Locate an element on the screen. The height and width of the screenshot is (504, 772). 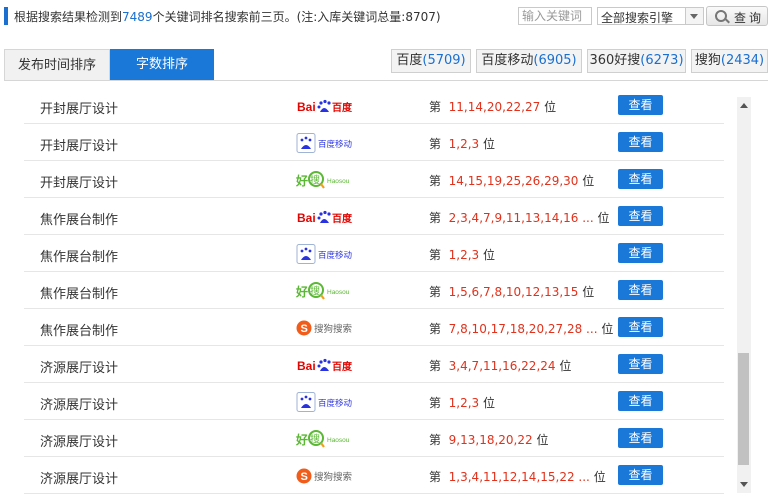
filter-sogou-label: 搜狗 is located at coordinates (707, 60).